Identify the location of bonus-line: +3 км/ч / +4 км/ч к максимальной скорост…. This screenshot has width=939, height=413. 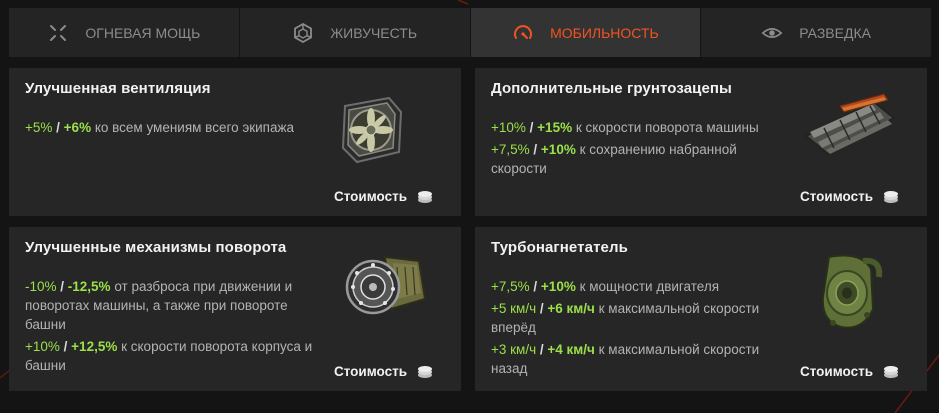
(641, 359).